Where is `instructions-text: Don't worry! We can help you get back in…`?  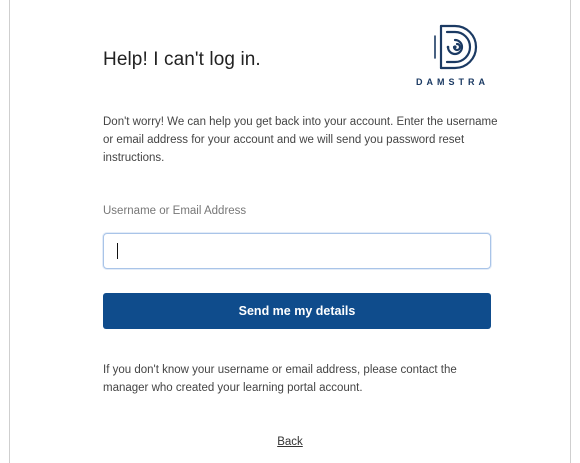
instructions-text: Don't worry! We can help you get back in… is located at coordinates (300, 140).